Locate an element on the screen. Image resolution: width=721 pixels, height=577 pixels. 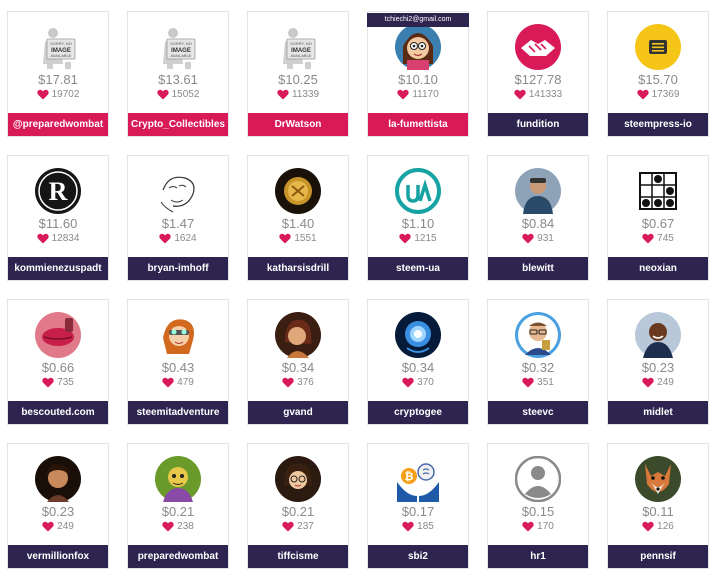
account-name-link: steempress-io is located at coordinates (658, 124).